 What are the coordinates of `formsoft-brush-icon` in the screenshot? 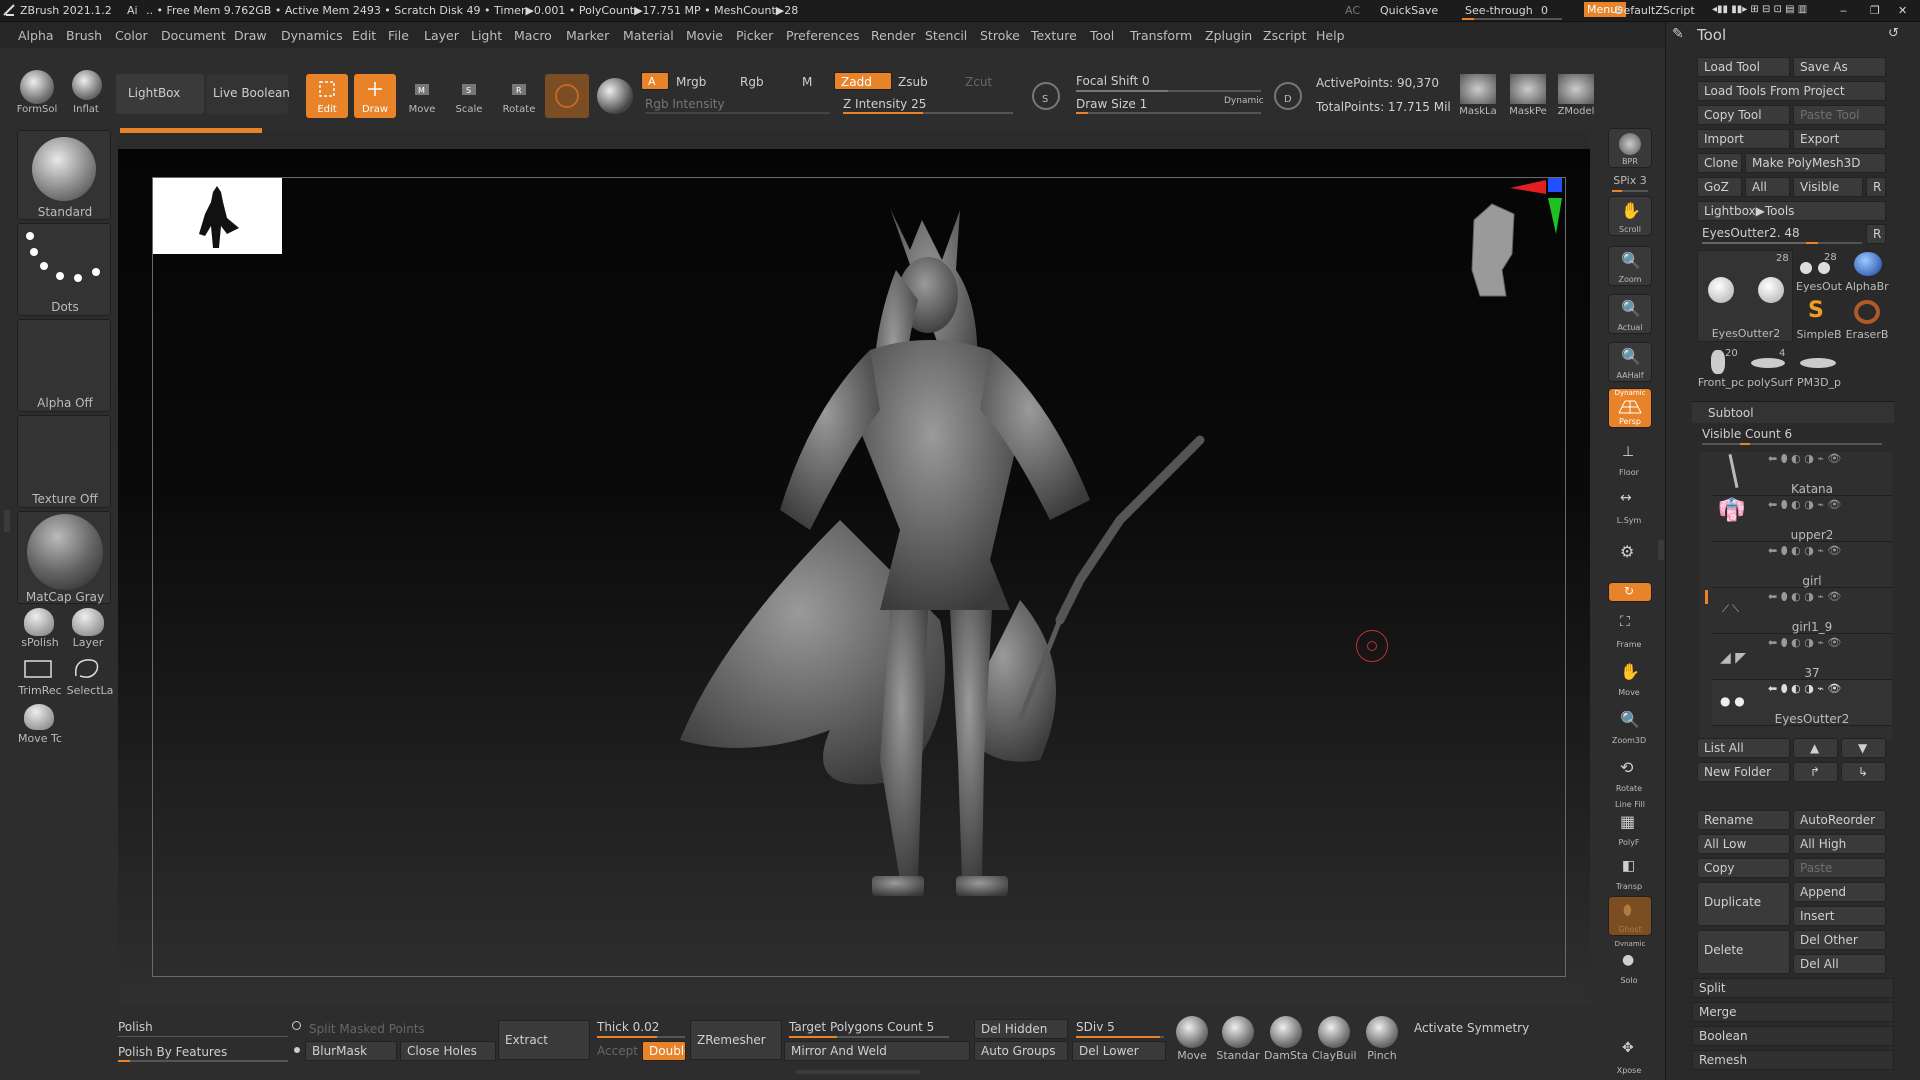 It's located at (37, 87).